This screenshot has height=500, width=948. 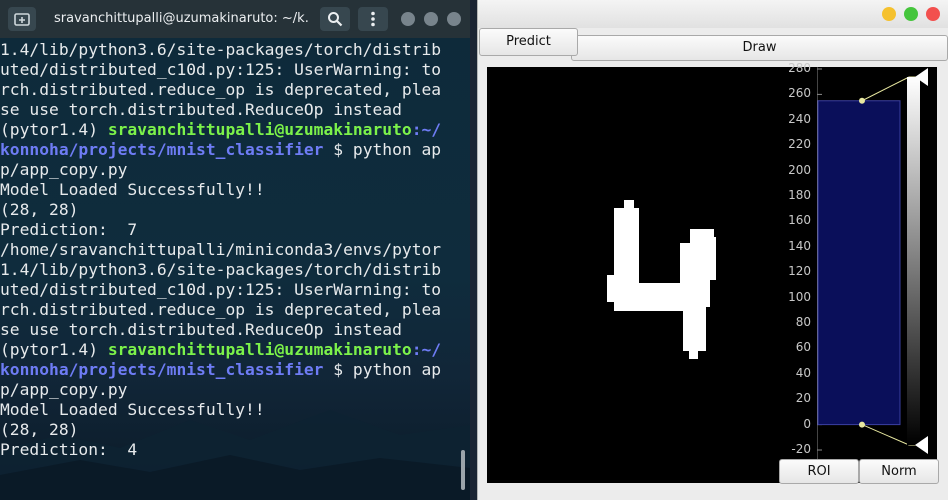 What do you see at coordinates (803, 322) in the screenshot?
I see `axis-tick-label: 80` at bounding box center [803, 322].